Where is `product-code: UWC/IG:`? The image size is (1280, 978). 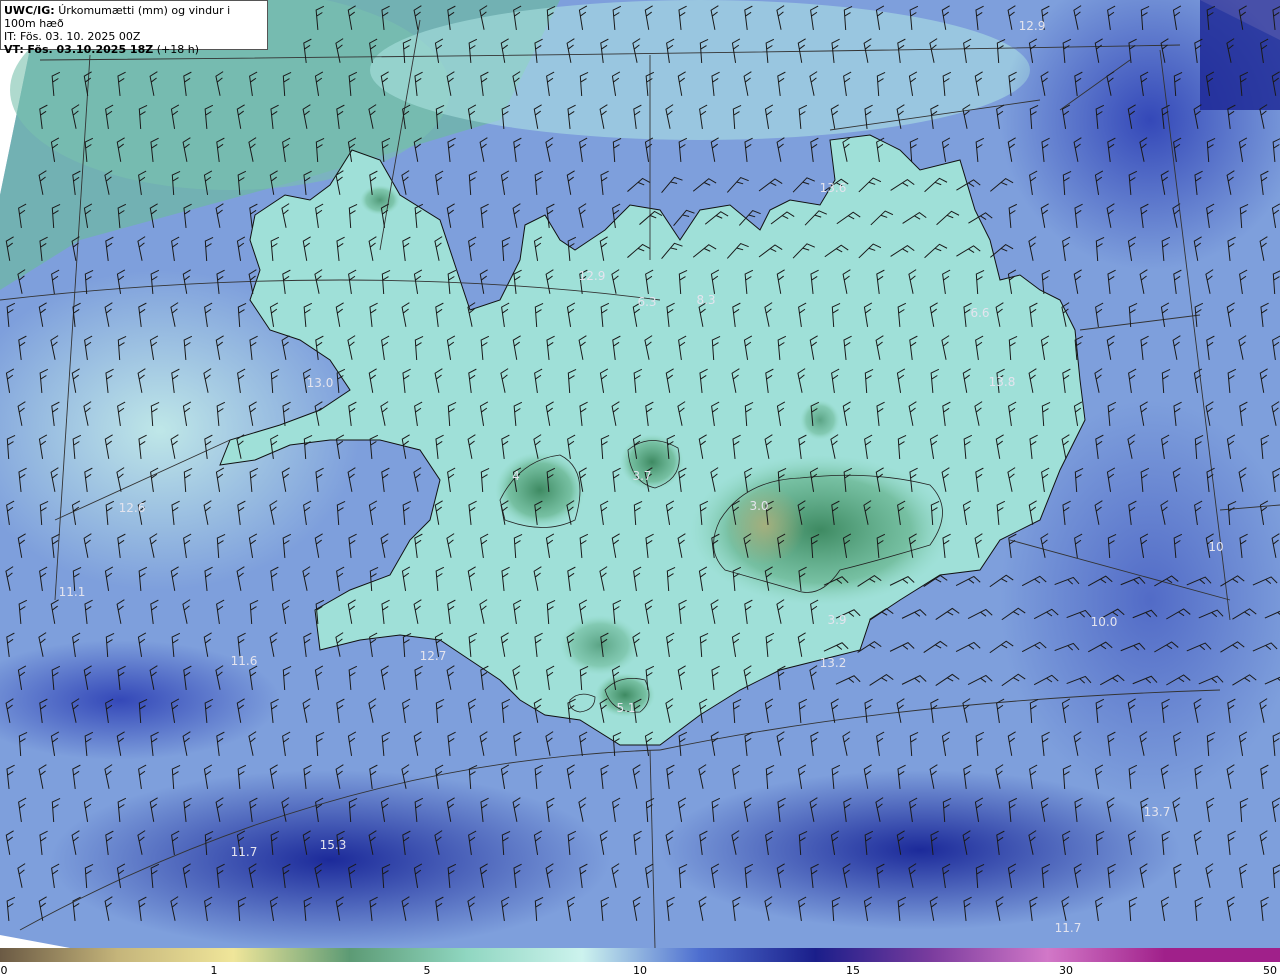 product-code: UWC/IG: is located at coordinates (29, 10).